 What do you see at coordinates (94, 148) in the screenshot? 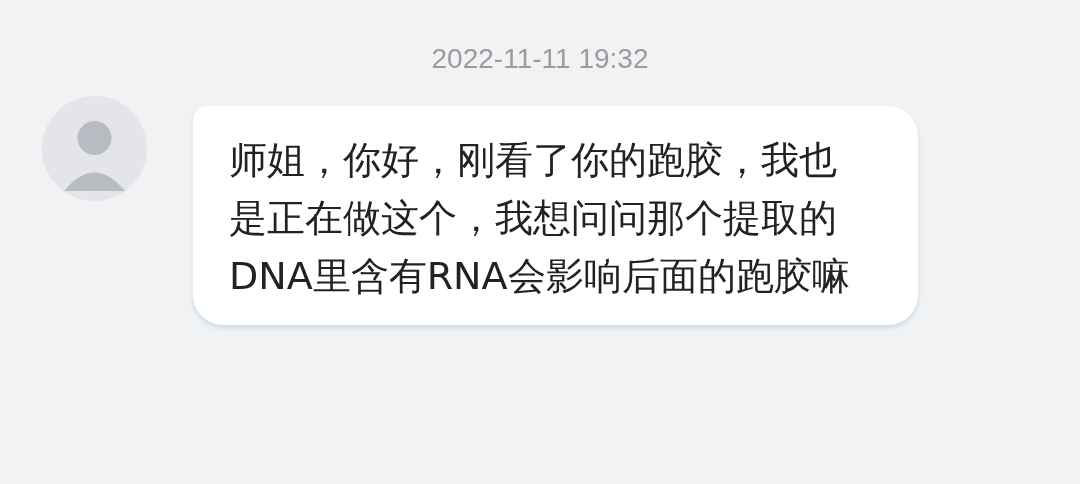
I see `avatar-icon` at bounding box center [94, 148].